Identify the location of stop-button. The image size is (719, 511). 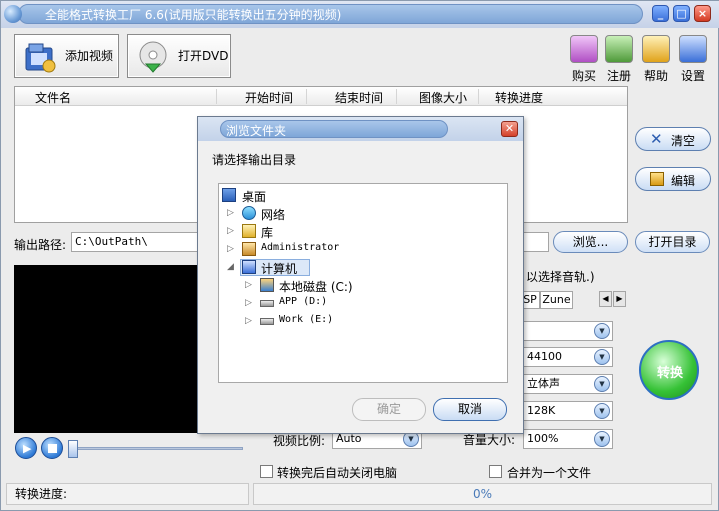
(52, 448).